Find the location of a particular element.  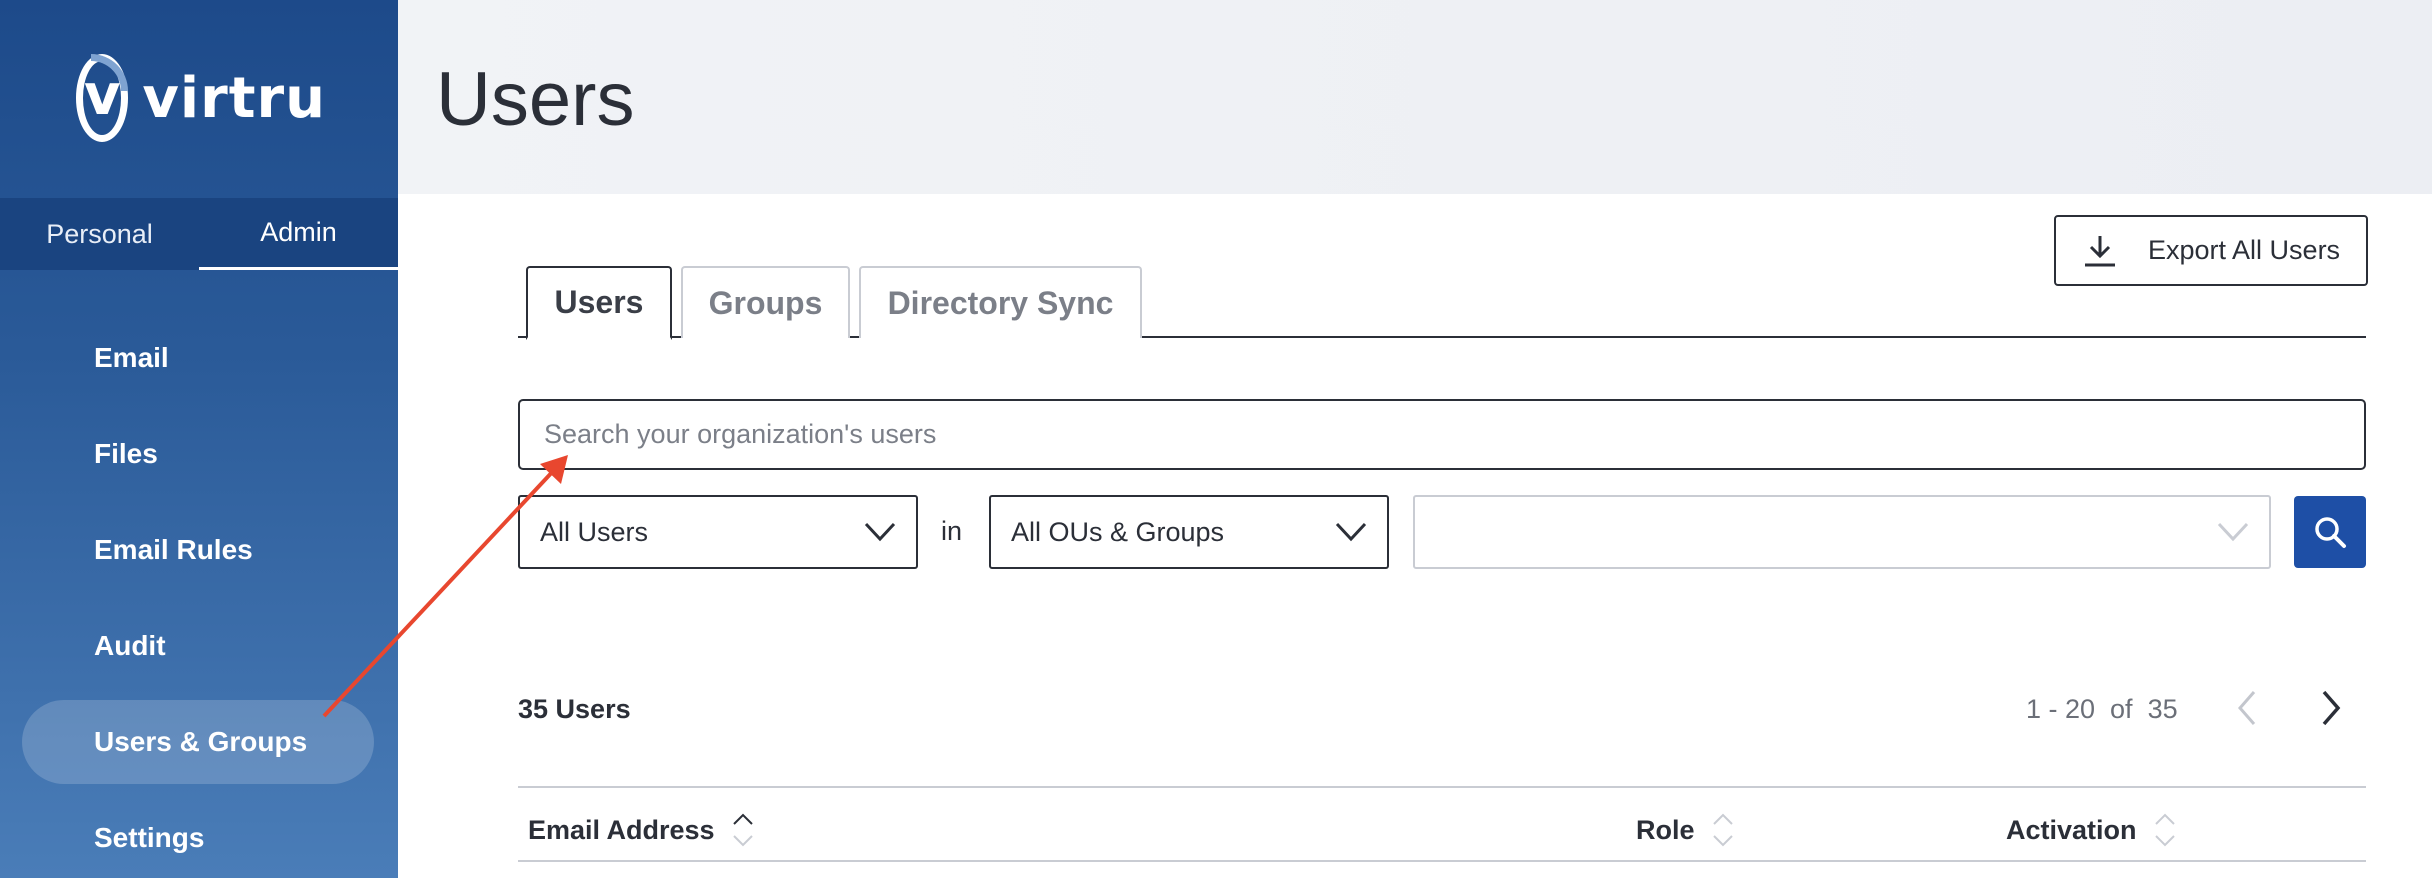

column-label: Activation is located at coordinates (2071, 829).